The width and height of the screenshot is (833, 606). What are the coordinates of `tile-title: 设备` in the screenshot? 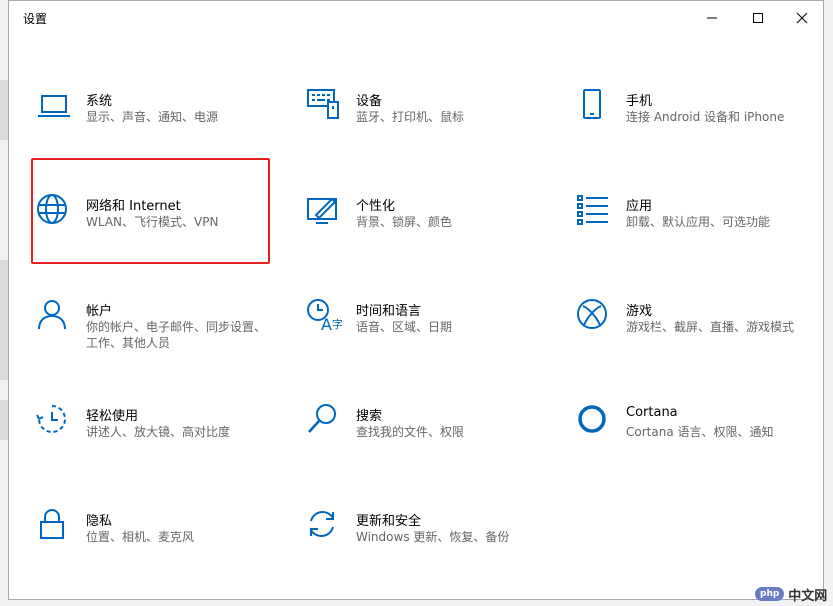 It's located at (369, 101).